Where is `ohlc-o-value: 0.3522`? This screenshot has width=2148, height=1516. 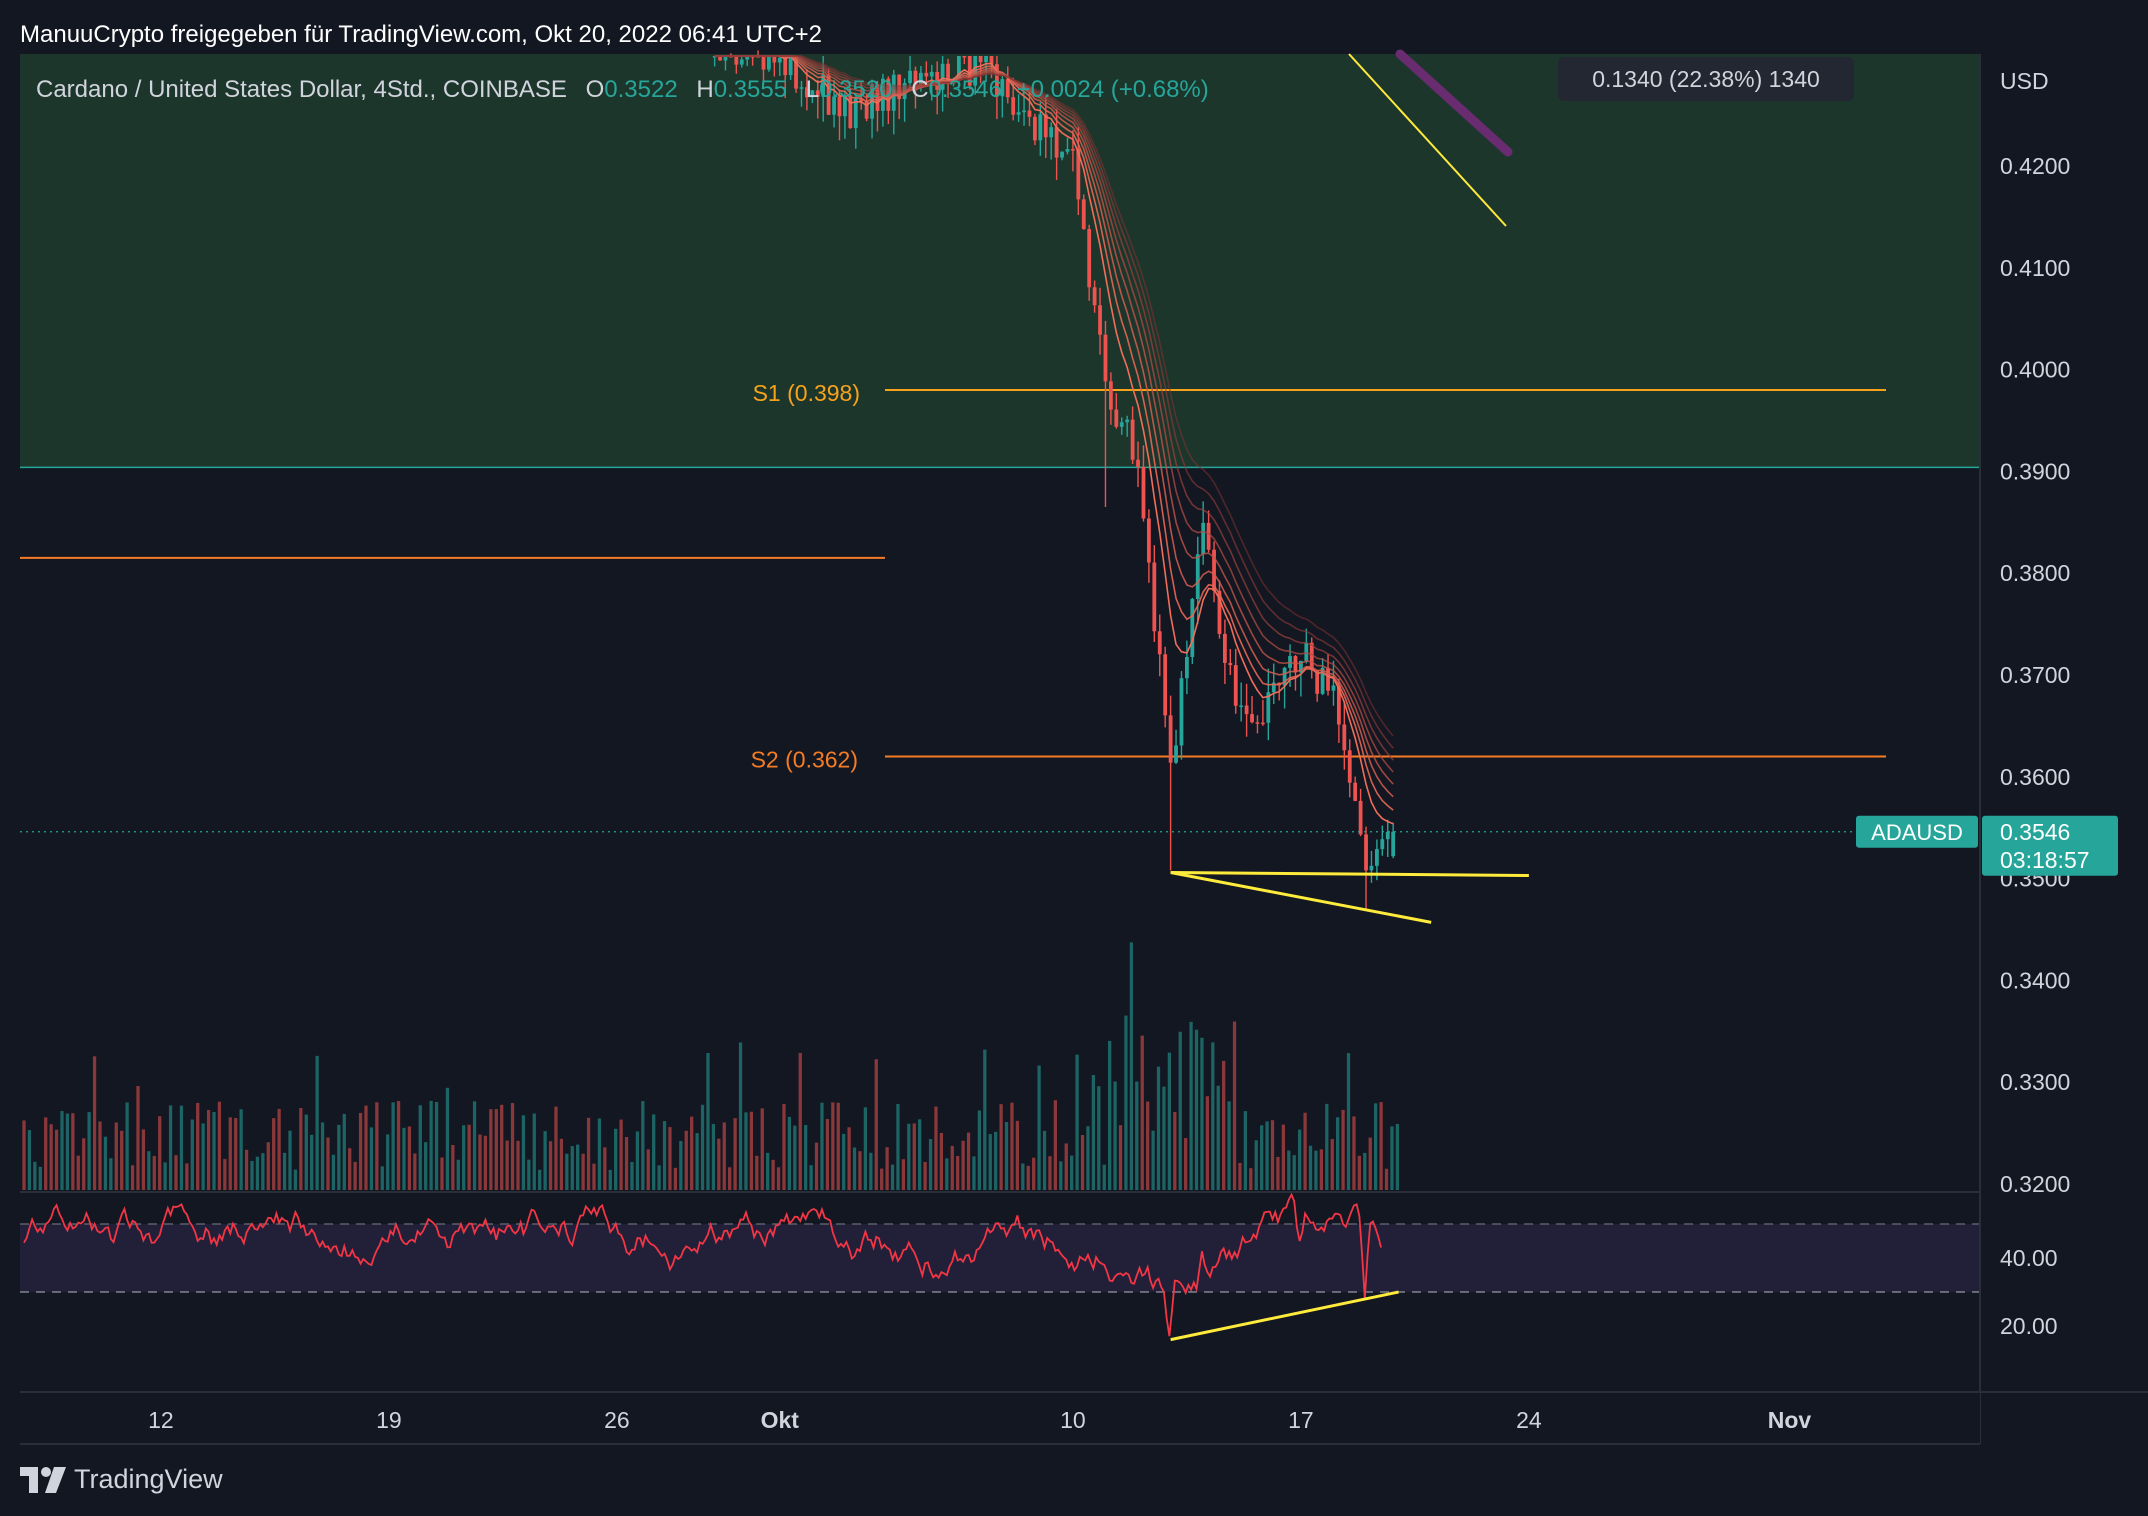 ohlc-o-value: 0.3522 is located at coordinates (641, 89).